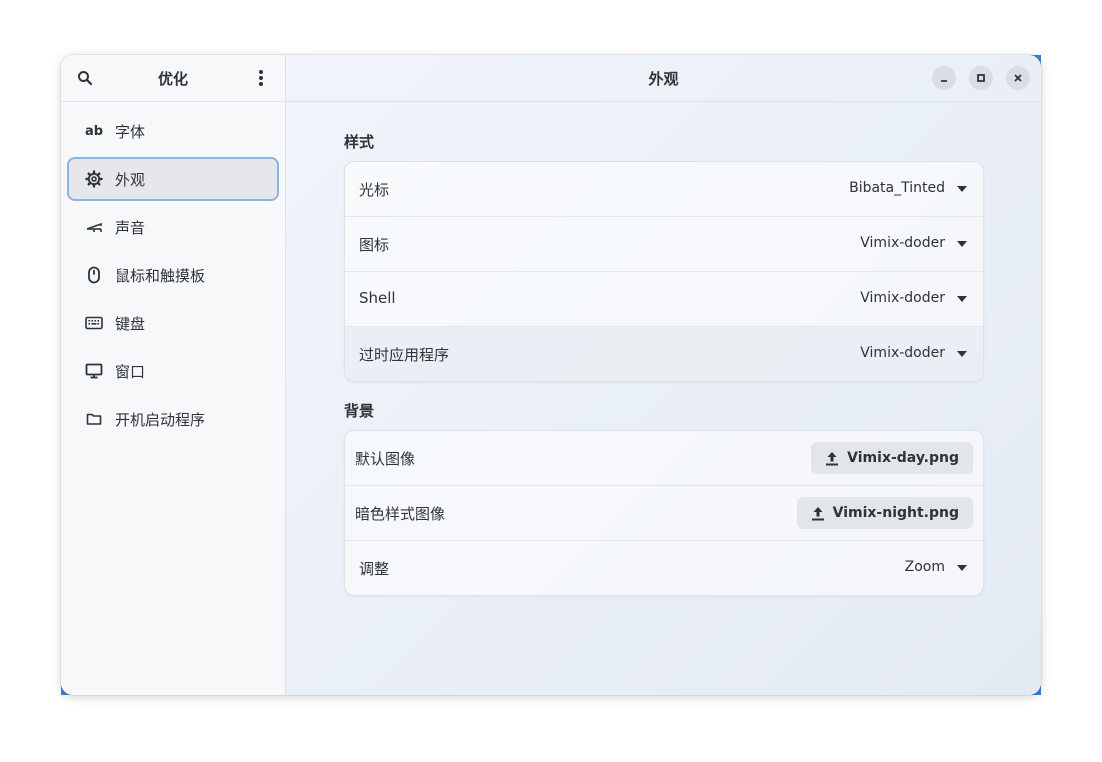 Image resolution: width=1102 pixels, height=762 pixels. What do you see at coordinates (173, 323) in the screenshot?
I see `sidebar-item-keyboard: 键盘` at bounding box center [173, 323].